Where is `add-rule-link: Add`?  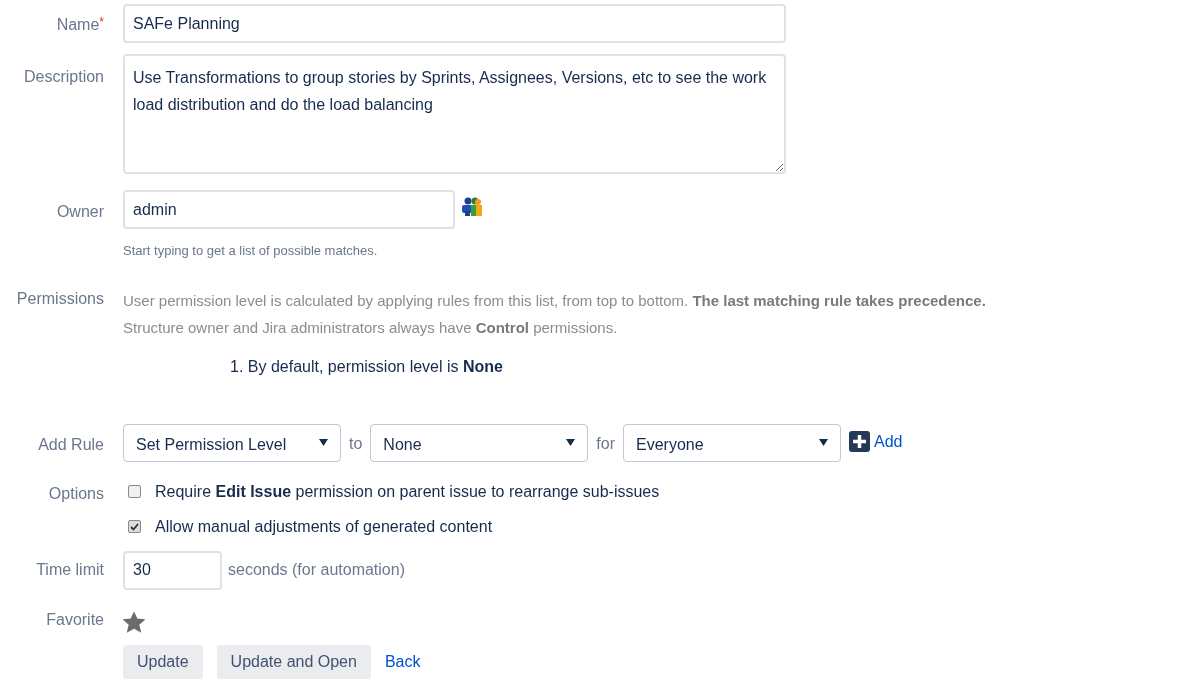
add-rule-link: Add is located at coordinates (876, 438).